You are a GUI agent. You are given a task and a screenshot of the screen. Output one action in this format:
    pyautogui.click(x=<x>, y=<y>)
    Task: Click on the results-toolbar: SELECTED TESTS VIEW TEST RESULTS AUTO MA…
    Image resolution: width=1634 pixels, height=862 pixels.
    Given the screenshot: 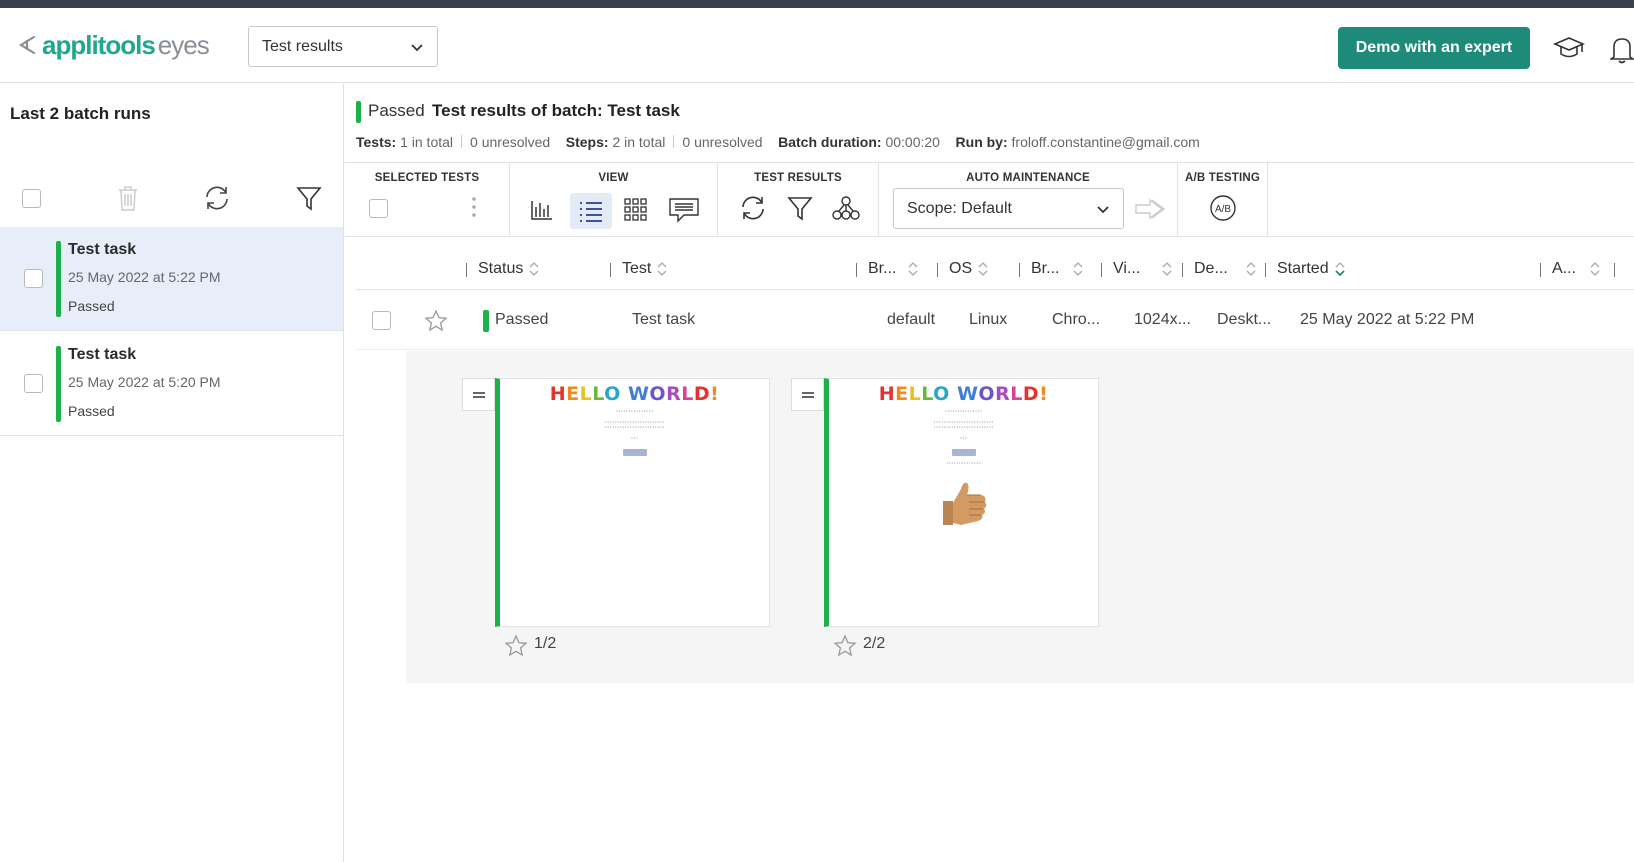 What is the action you would take?
    pyautogui.click(x=989, y=199)
    